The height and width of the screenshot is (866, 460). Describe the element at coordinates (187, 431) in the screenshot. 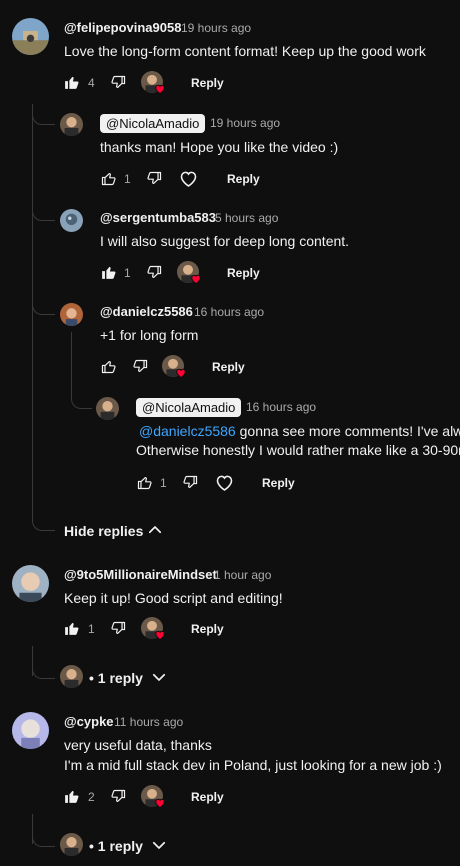

I see `mention-link: @danielcz5586` at that location.